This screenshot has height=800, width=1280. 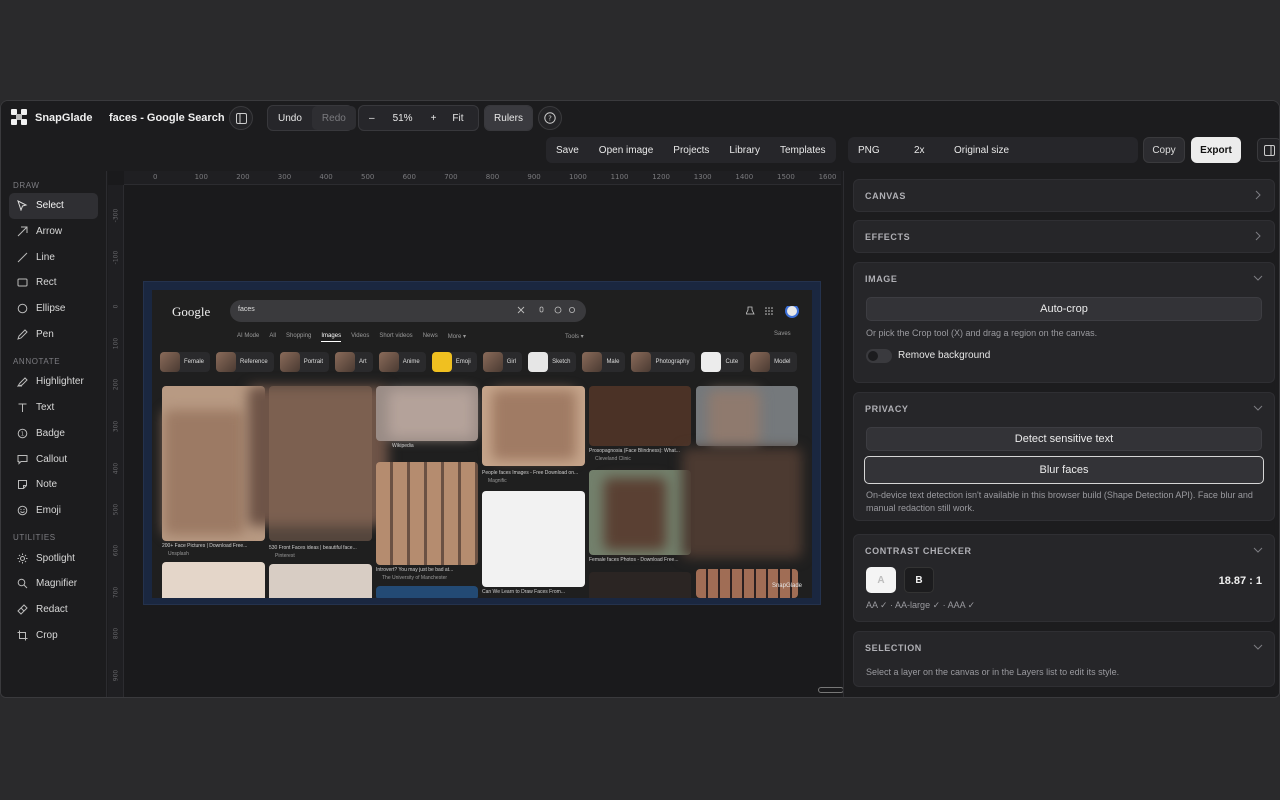 What do you see at coordinates (1216, 150) in the screenshot?
I see `export-button: Export` at bounding box center [1216, 150].